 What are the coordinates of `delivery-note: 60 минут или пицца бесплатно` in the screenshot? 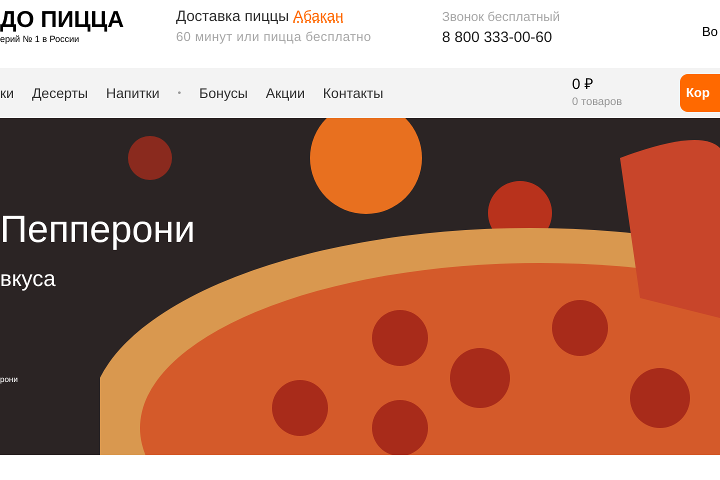 It's located at (274, 37).